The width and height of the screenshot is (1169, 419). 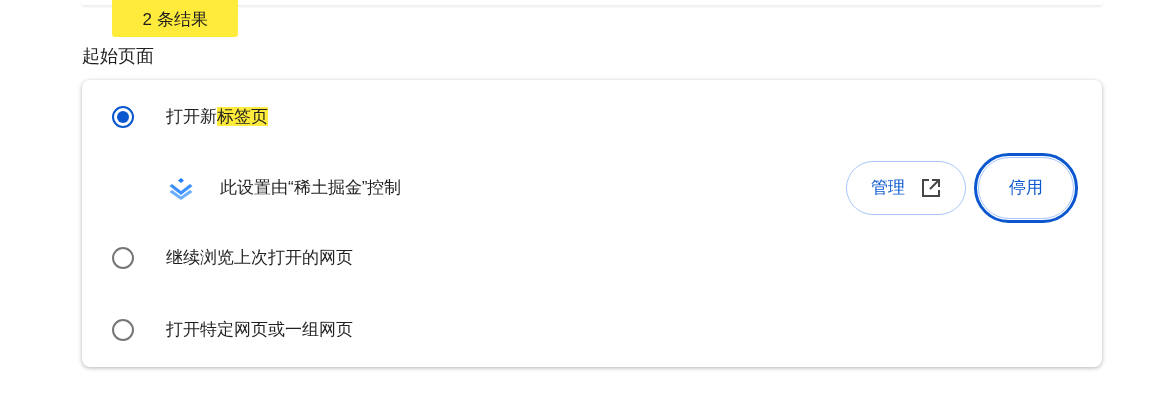 What do you see at coordinates (259, 258) in the screenshot?
I see `option-label: 继续浏览上次打开的网页` at bounding box center [259, 258].